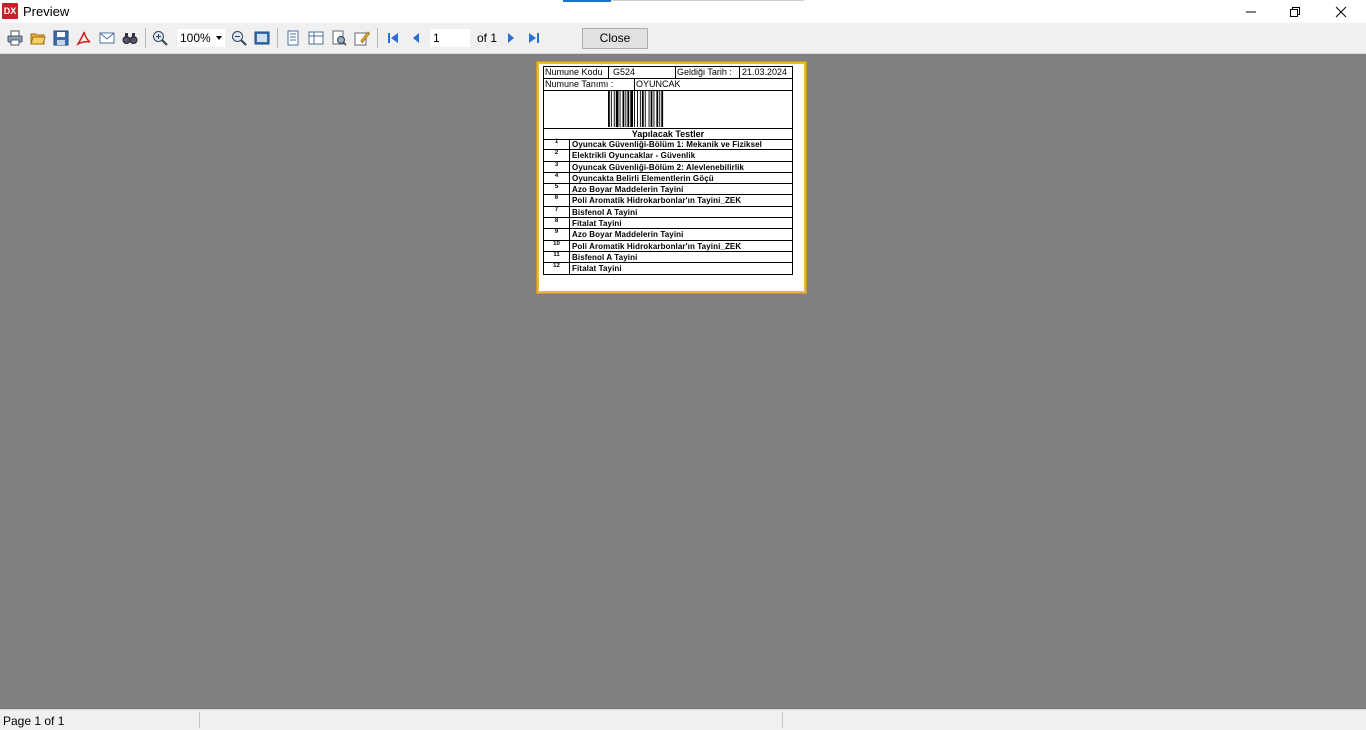 The width and height of the screenshot is (1366, 730). Describe the element at coordinates (683, 38) in the screenshot. I see `toolbar: 100% 1 of 1 Close` at that location.